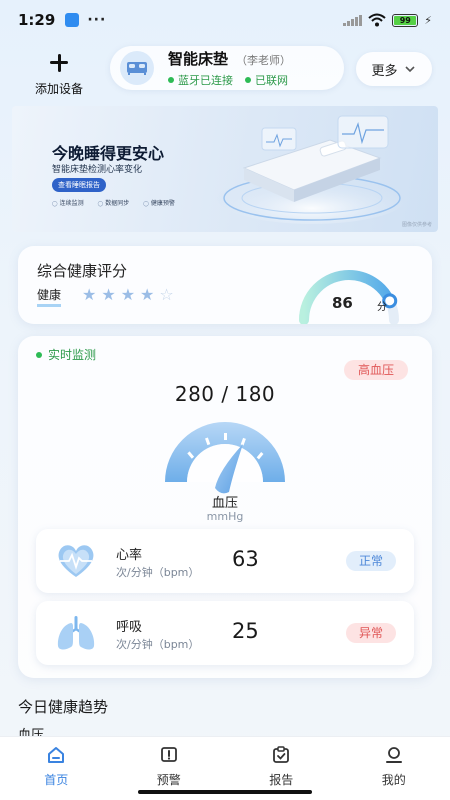 Image resolution: width=450 pixels, height=800 pixels. Describe the element at coordinates (225, 516) in the screenshot. I see `blood-pressure-unit: mmHg` at that location.